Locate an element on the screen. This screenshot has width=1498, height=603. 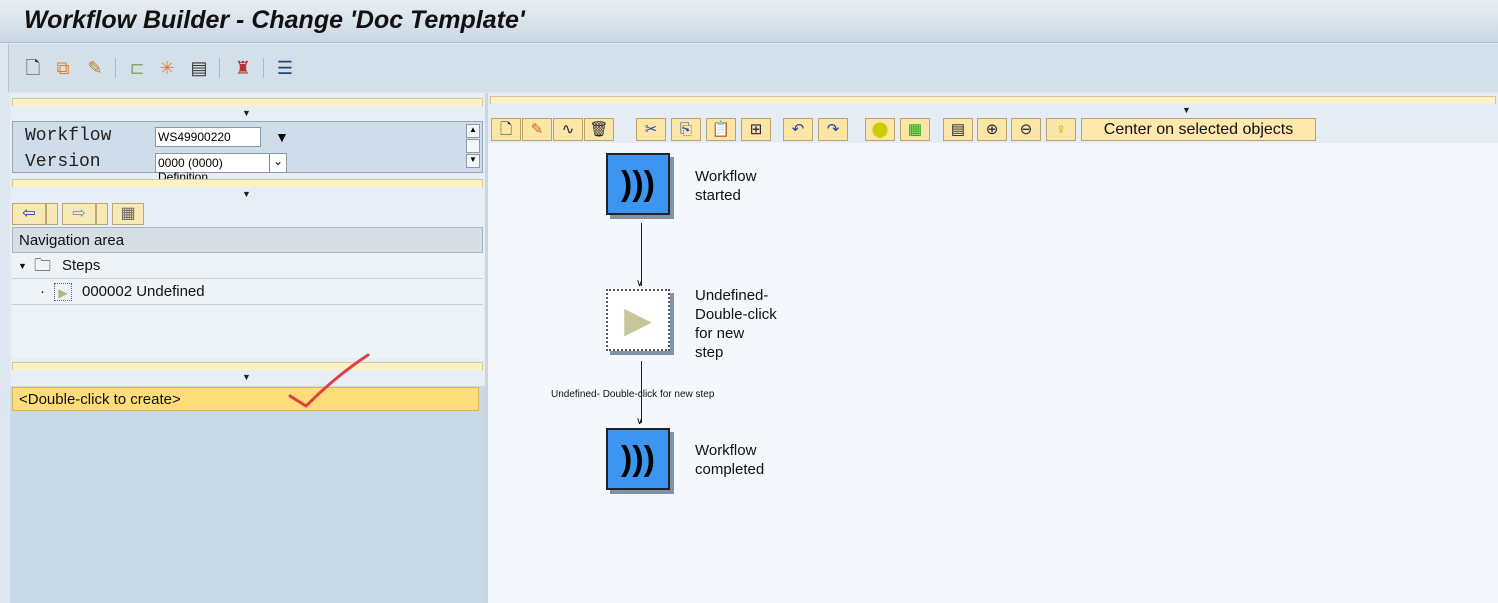
node-label: Workflow completed is located at coordinates (730, 460).